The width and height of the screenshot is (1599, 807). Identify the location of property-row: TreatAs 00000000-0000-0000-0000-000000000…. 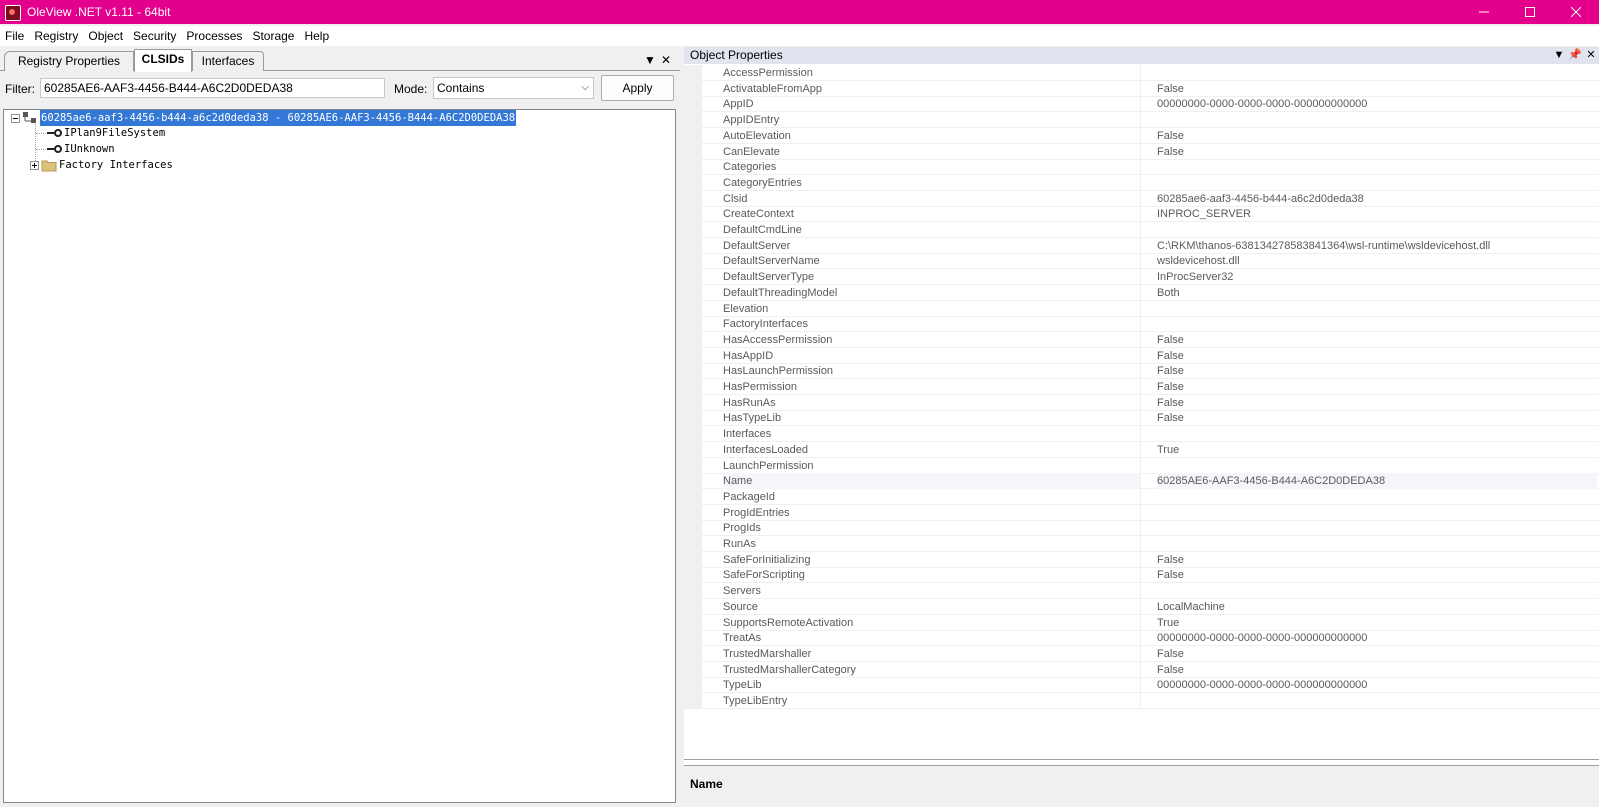
(1141, 638).